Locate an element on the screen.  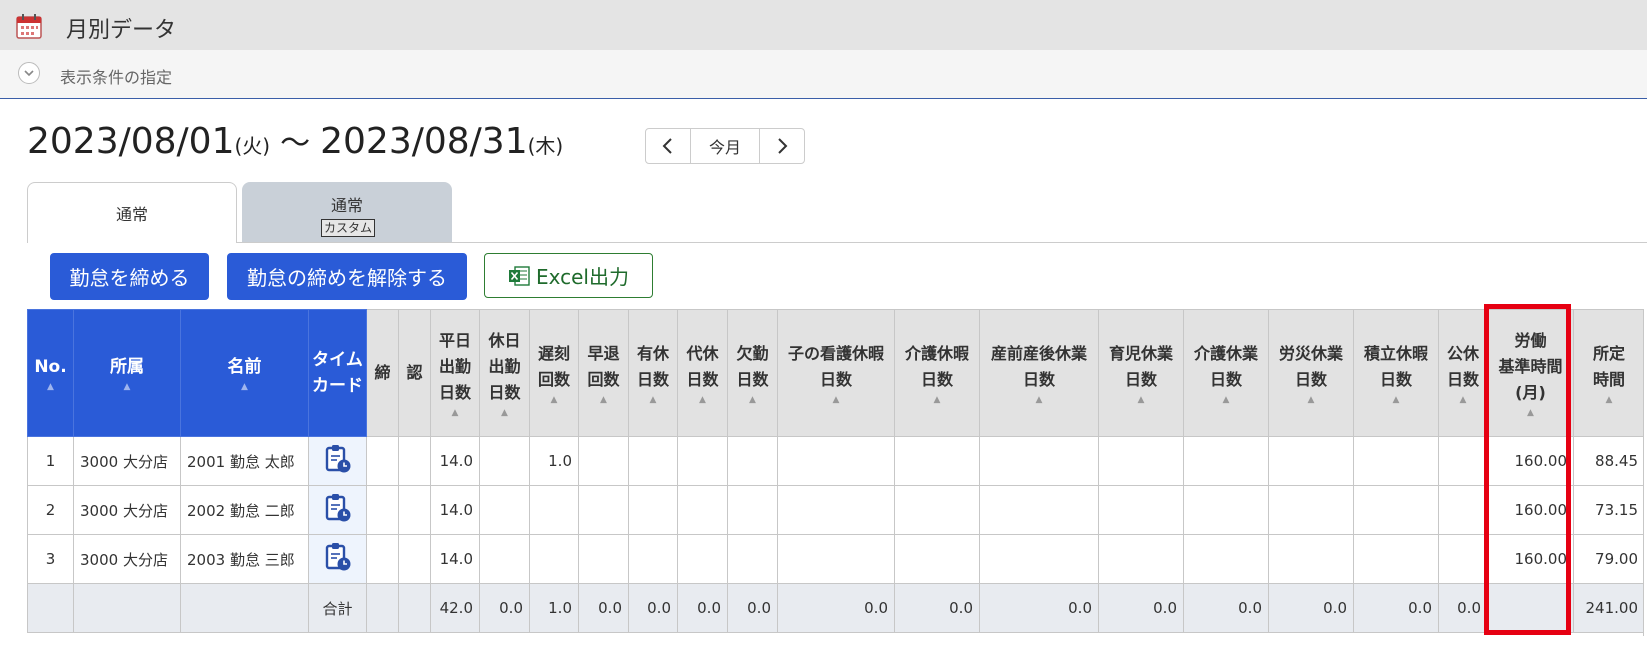
col-paid-leave: 有休 日数 ▲ is located at coordinates (653, 373).